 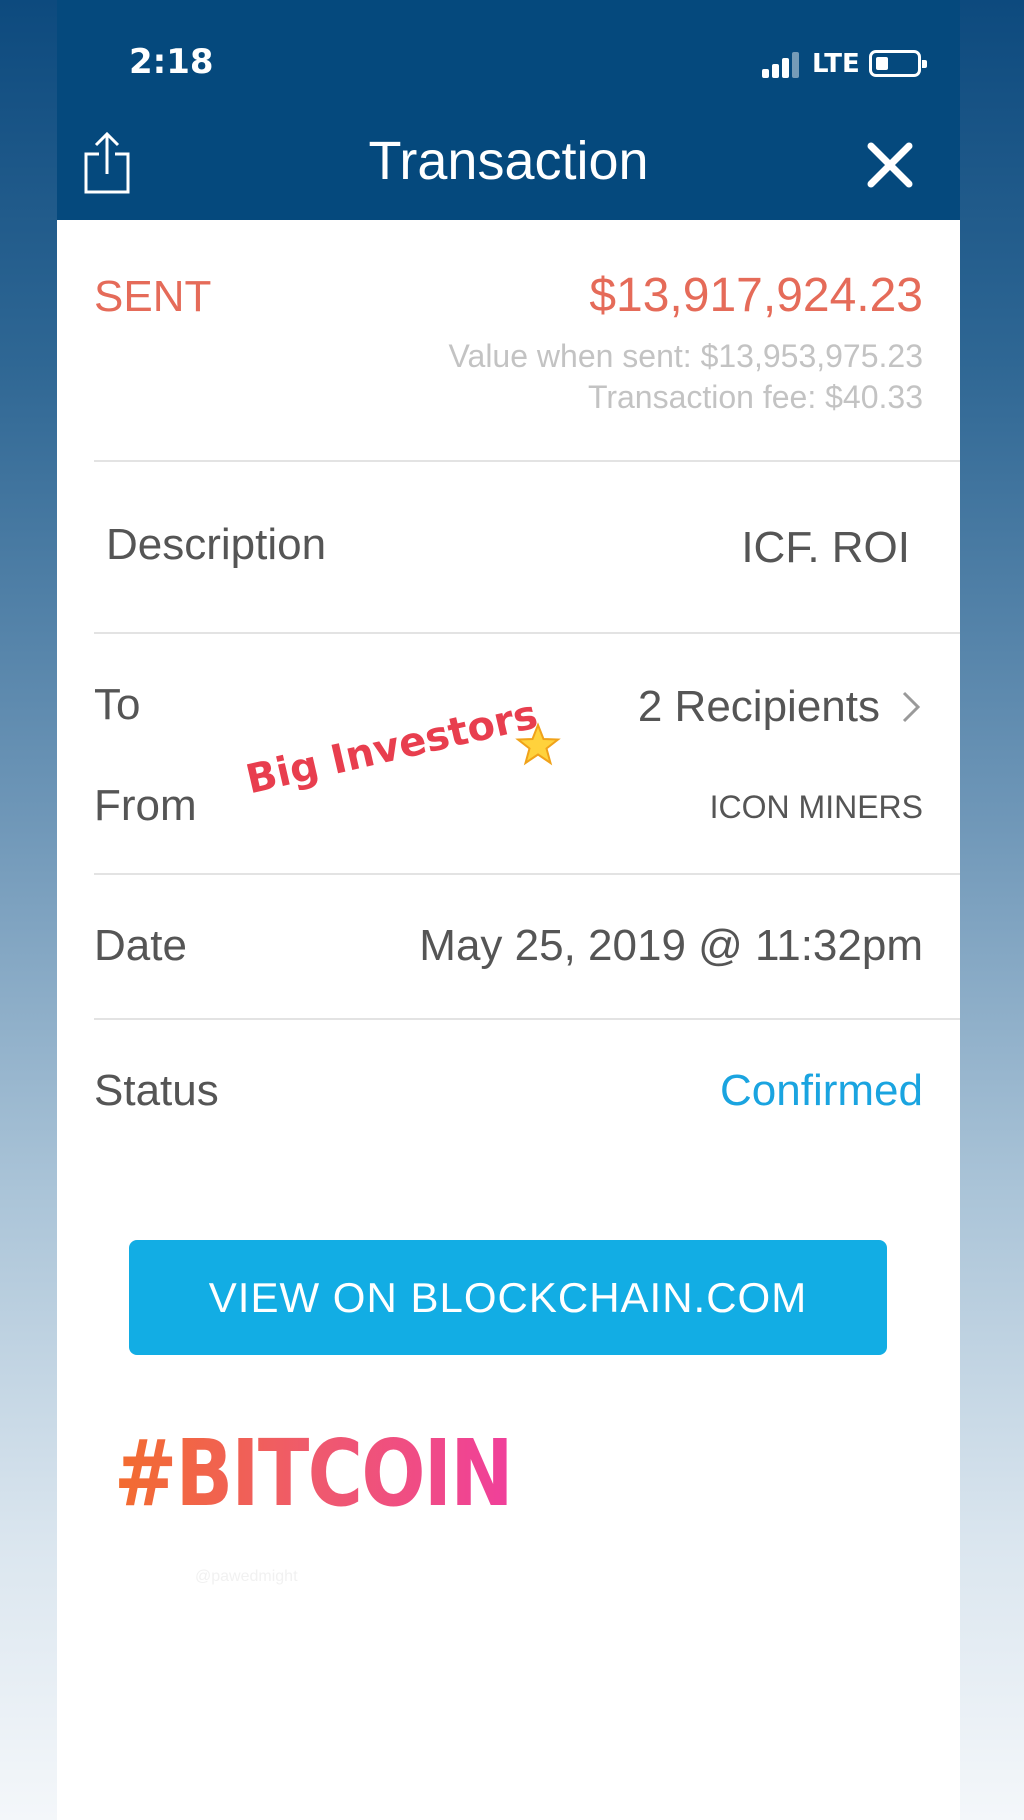 What do you see at coordinates (145, 805) in the screenshot?
I see `from-label: From` at bounding box center [145, 805].